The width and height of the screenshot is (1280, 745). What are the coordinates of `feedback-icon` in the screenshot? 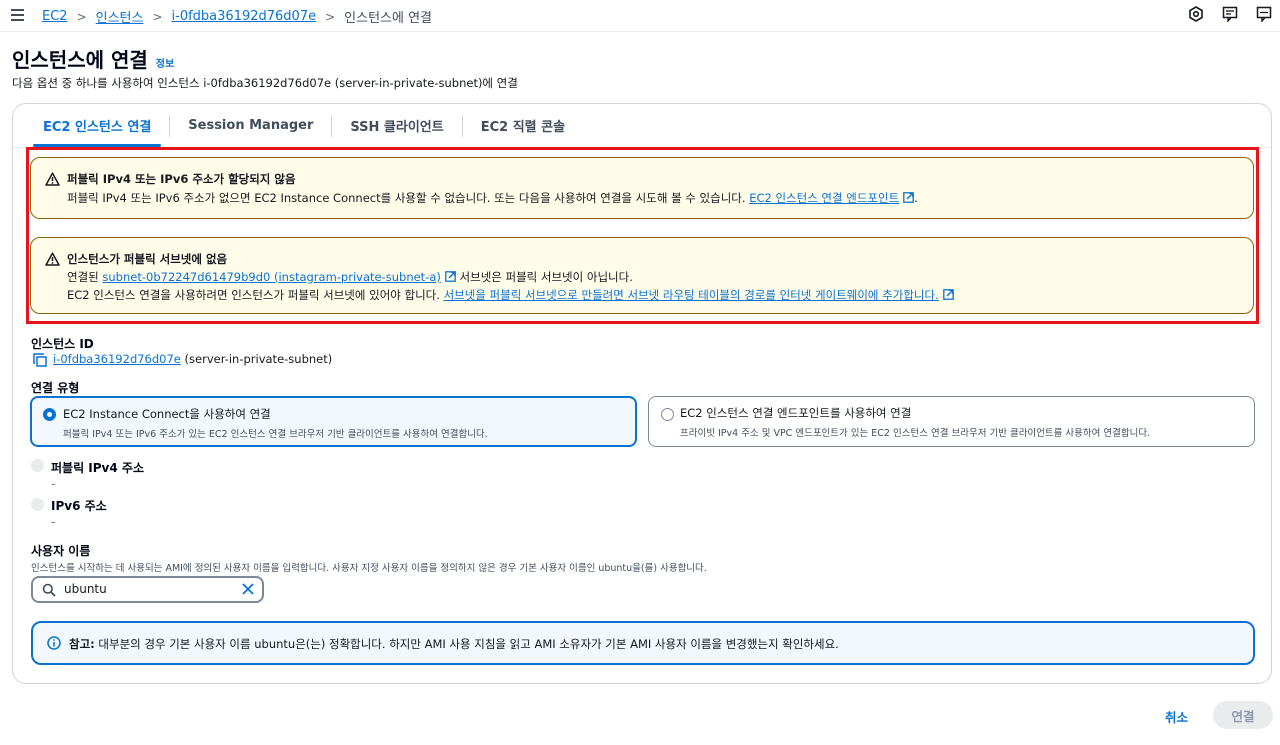 It's located at (1230, 14).